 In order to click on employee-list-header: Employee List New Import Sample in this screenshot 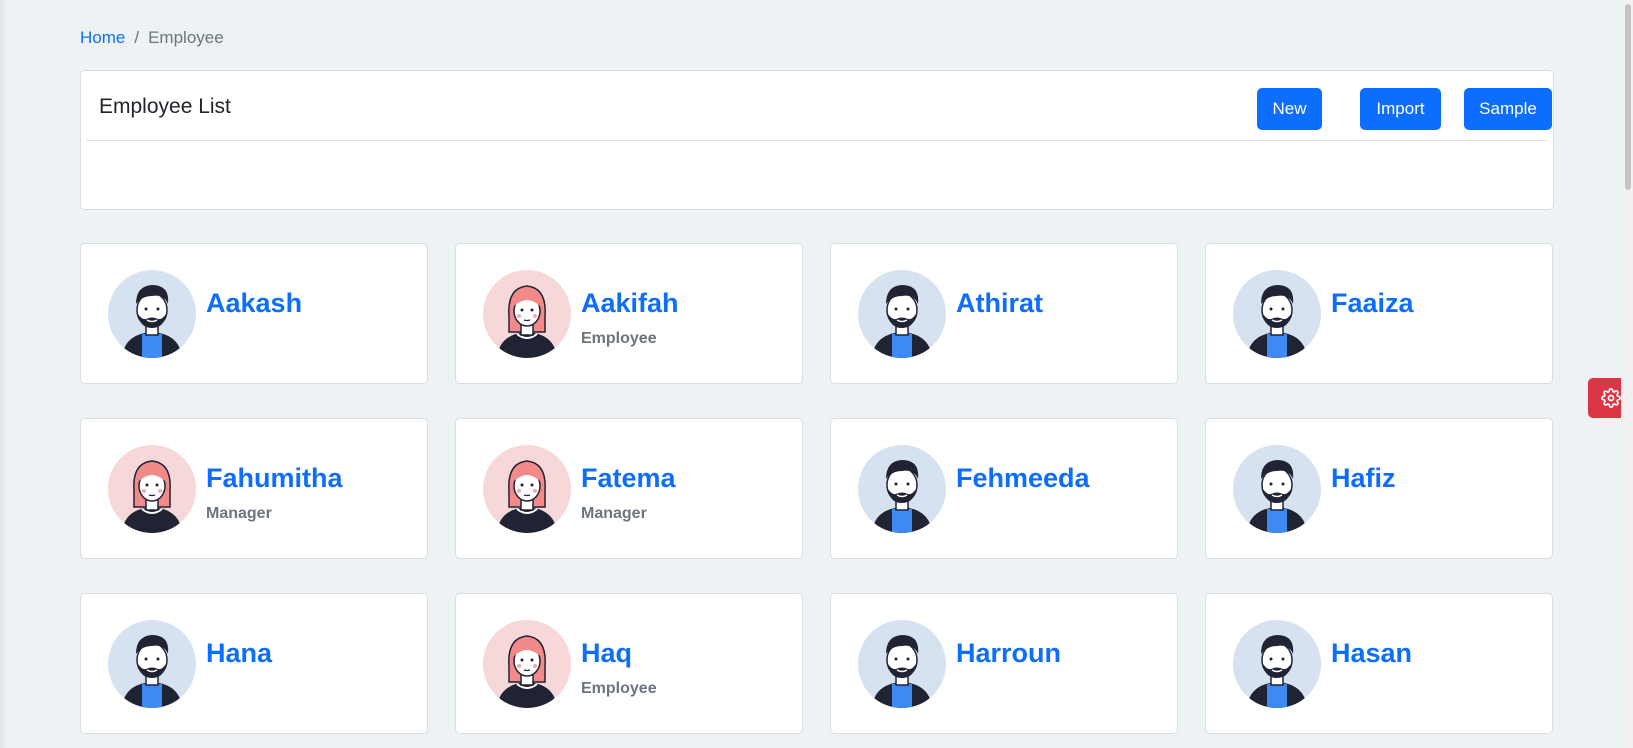, I will do `click(819, 106)`.